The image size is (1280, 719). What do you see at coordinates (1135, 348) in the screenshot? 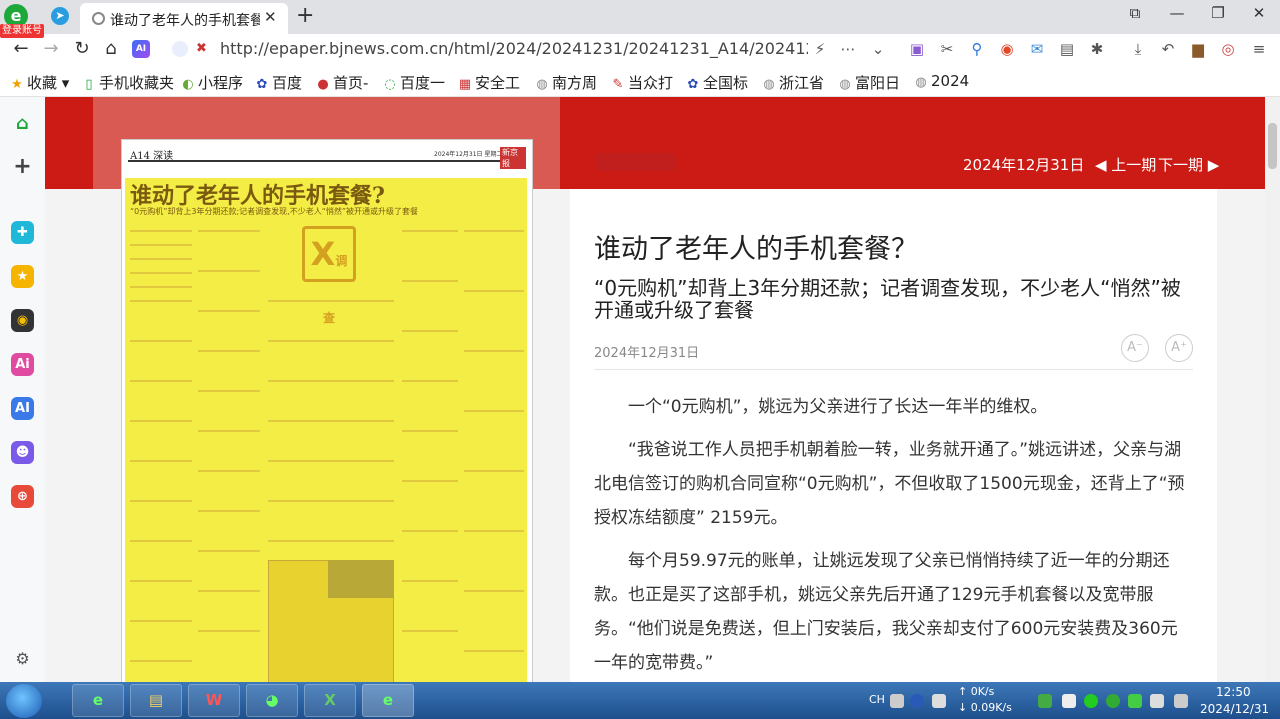
I see `font-smaller-button: A⁻` at bounding box center [1135, 348].